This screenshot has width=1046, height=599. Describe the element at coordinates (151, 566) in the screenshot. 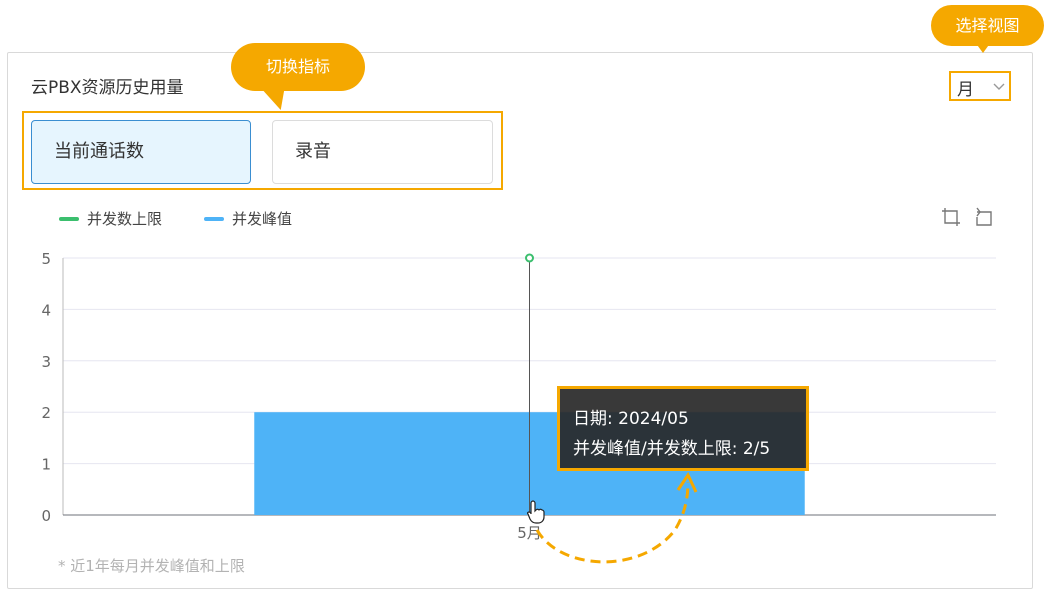

I see `chart-footnote: * 近1年每月并发峰值和上限` at that location.